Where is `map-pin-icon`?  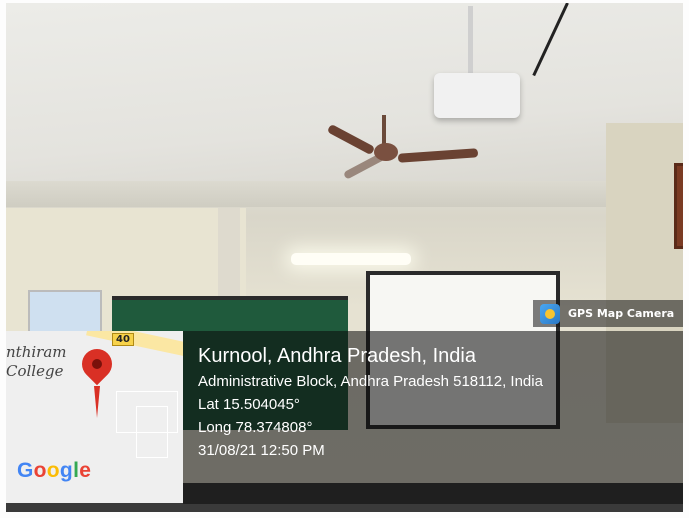
map-pin-icon is located at coordinates (97, 364).